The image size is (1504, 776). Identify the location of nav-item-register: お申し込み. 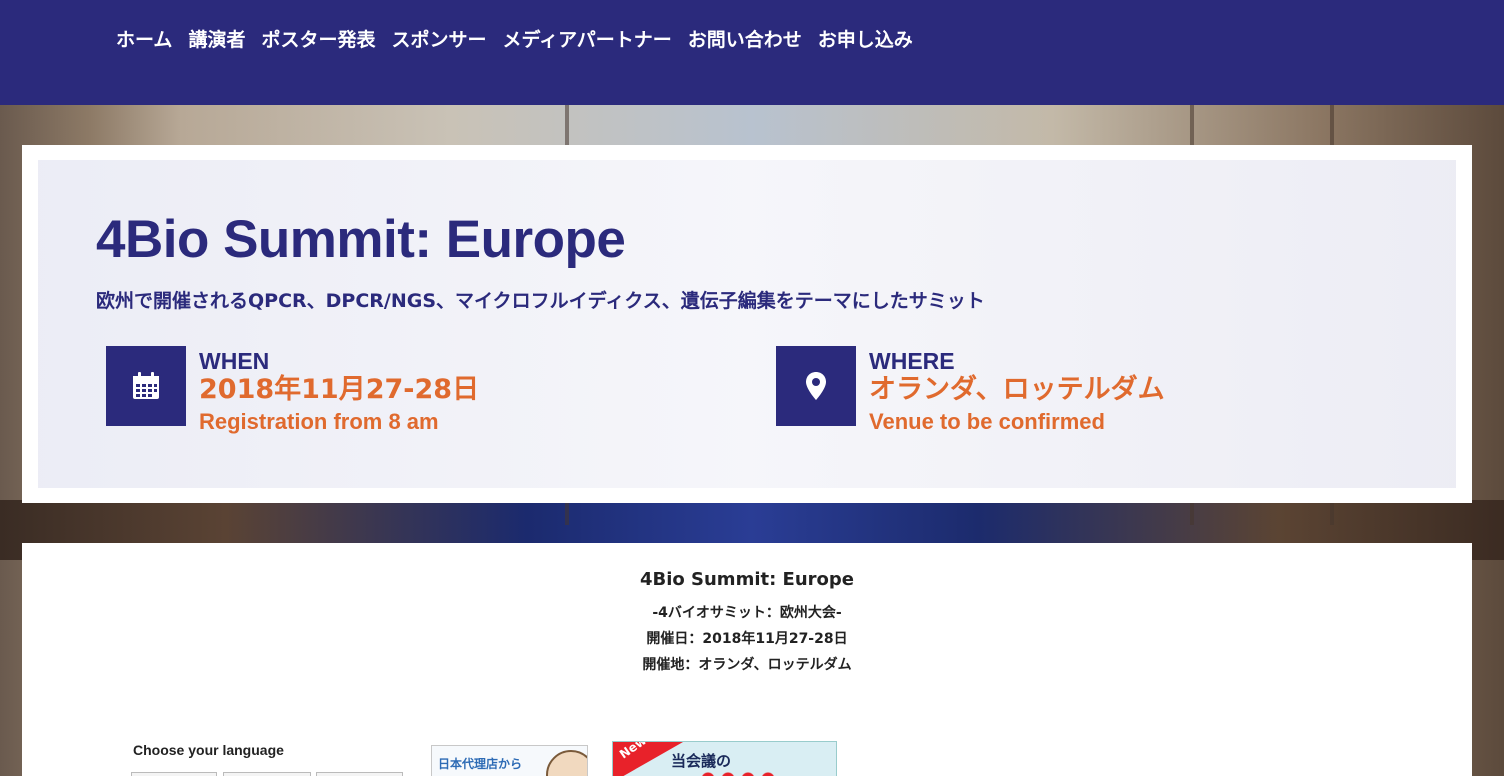
(865, 40).